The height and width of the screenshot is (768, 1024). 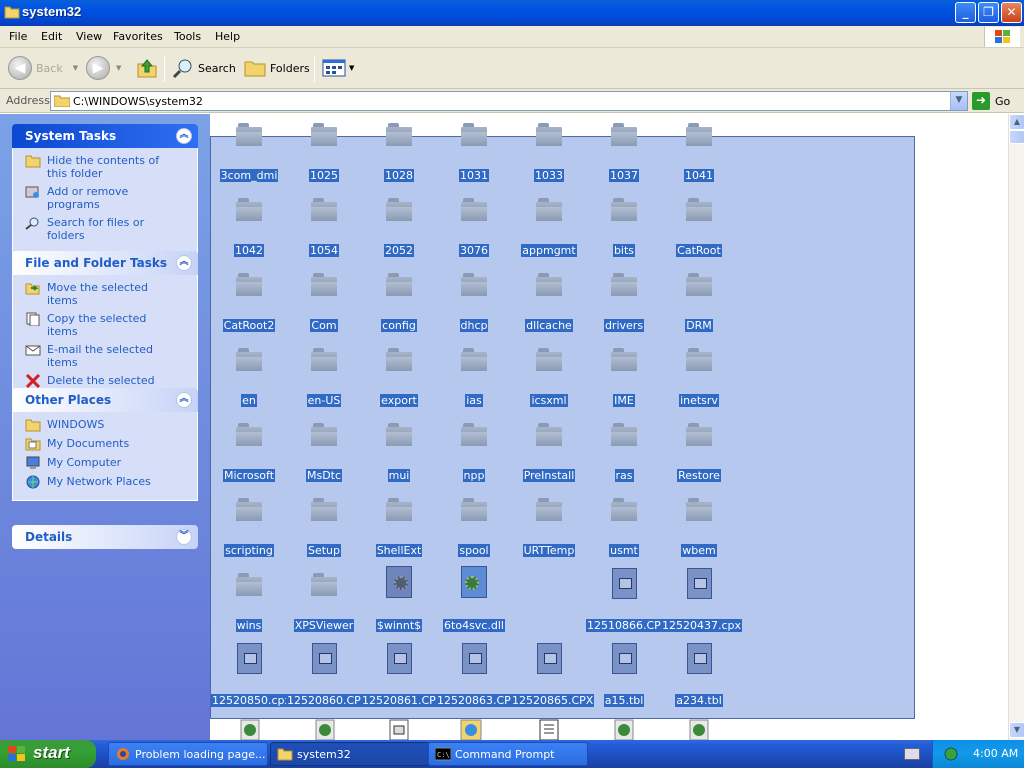 What do you see at coordinates (958, 101) in the screenshot?
I see `address-dropdown-button: ▼` at bounding box center [958, 101].